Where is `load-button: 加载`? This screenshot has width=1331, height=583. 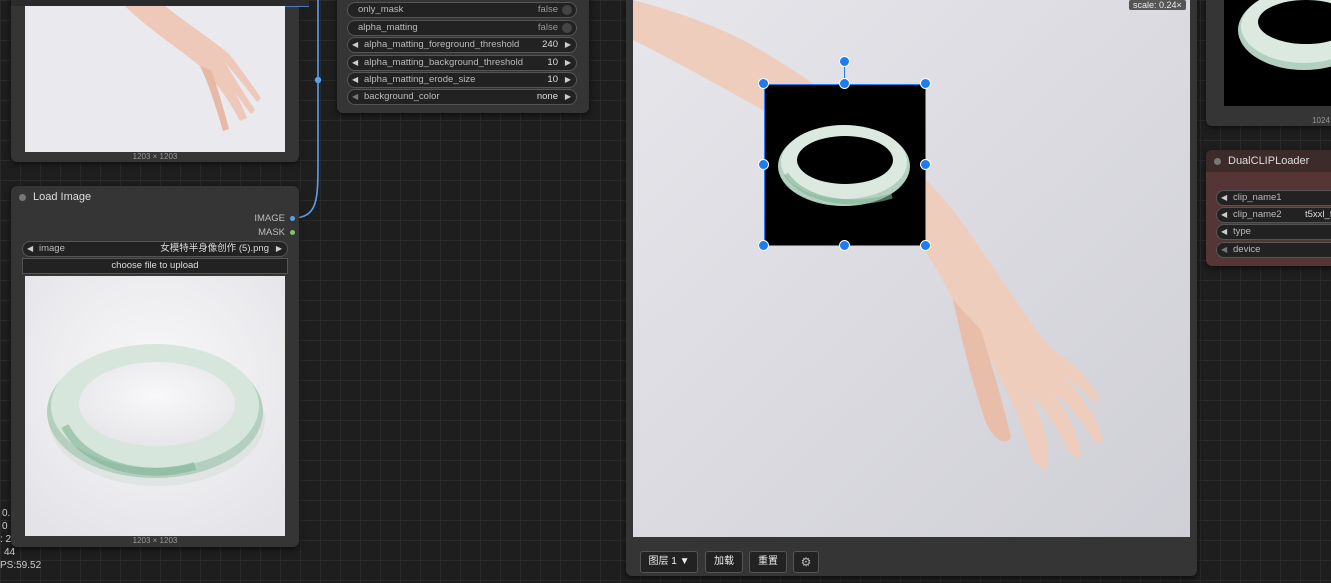
load-button: 加载 is located at coordinates (724, 562).